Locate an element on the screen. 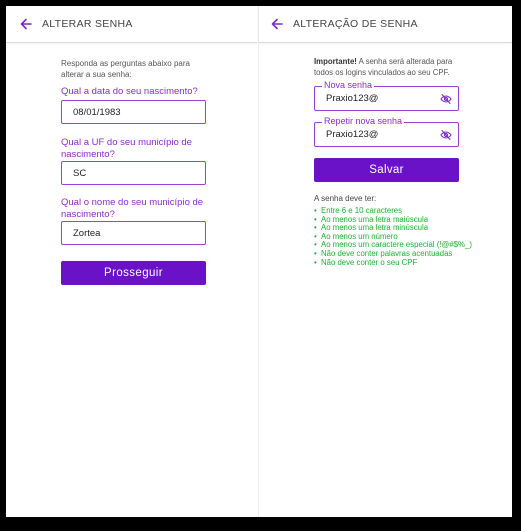 The image size is (521, 531). new-password-field: Nova senha is located at coordinates (386, 95).